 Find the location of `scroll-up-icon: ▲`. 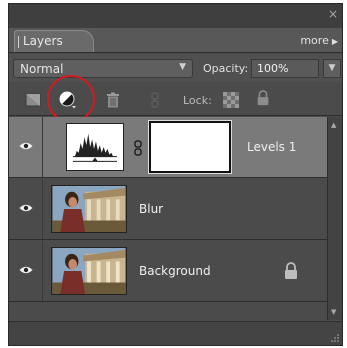

scroll-up-icon: ▲ is located at coordinates (333, 125).